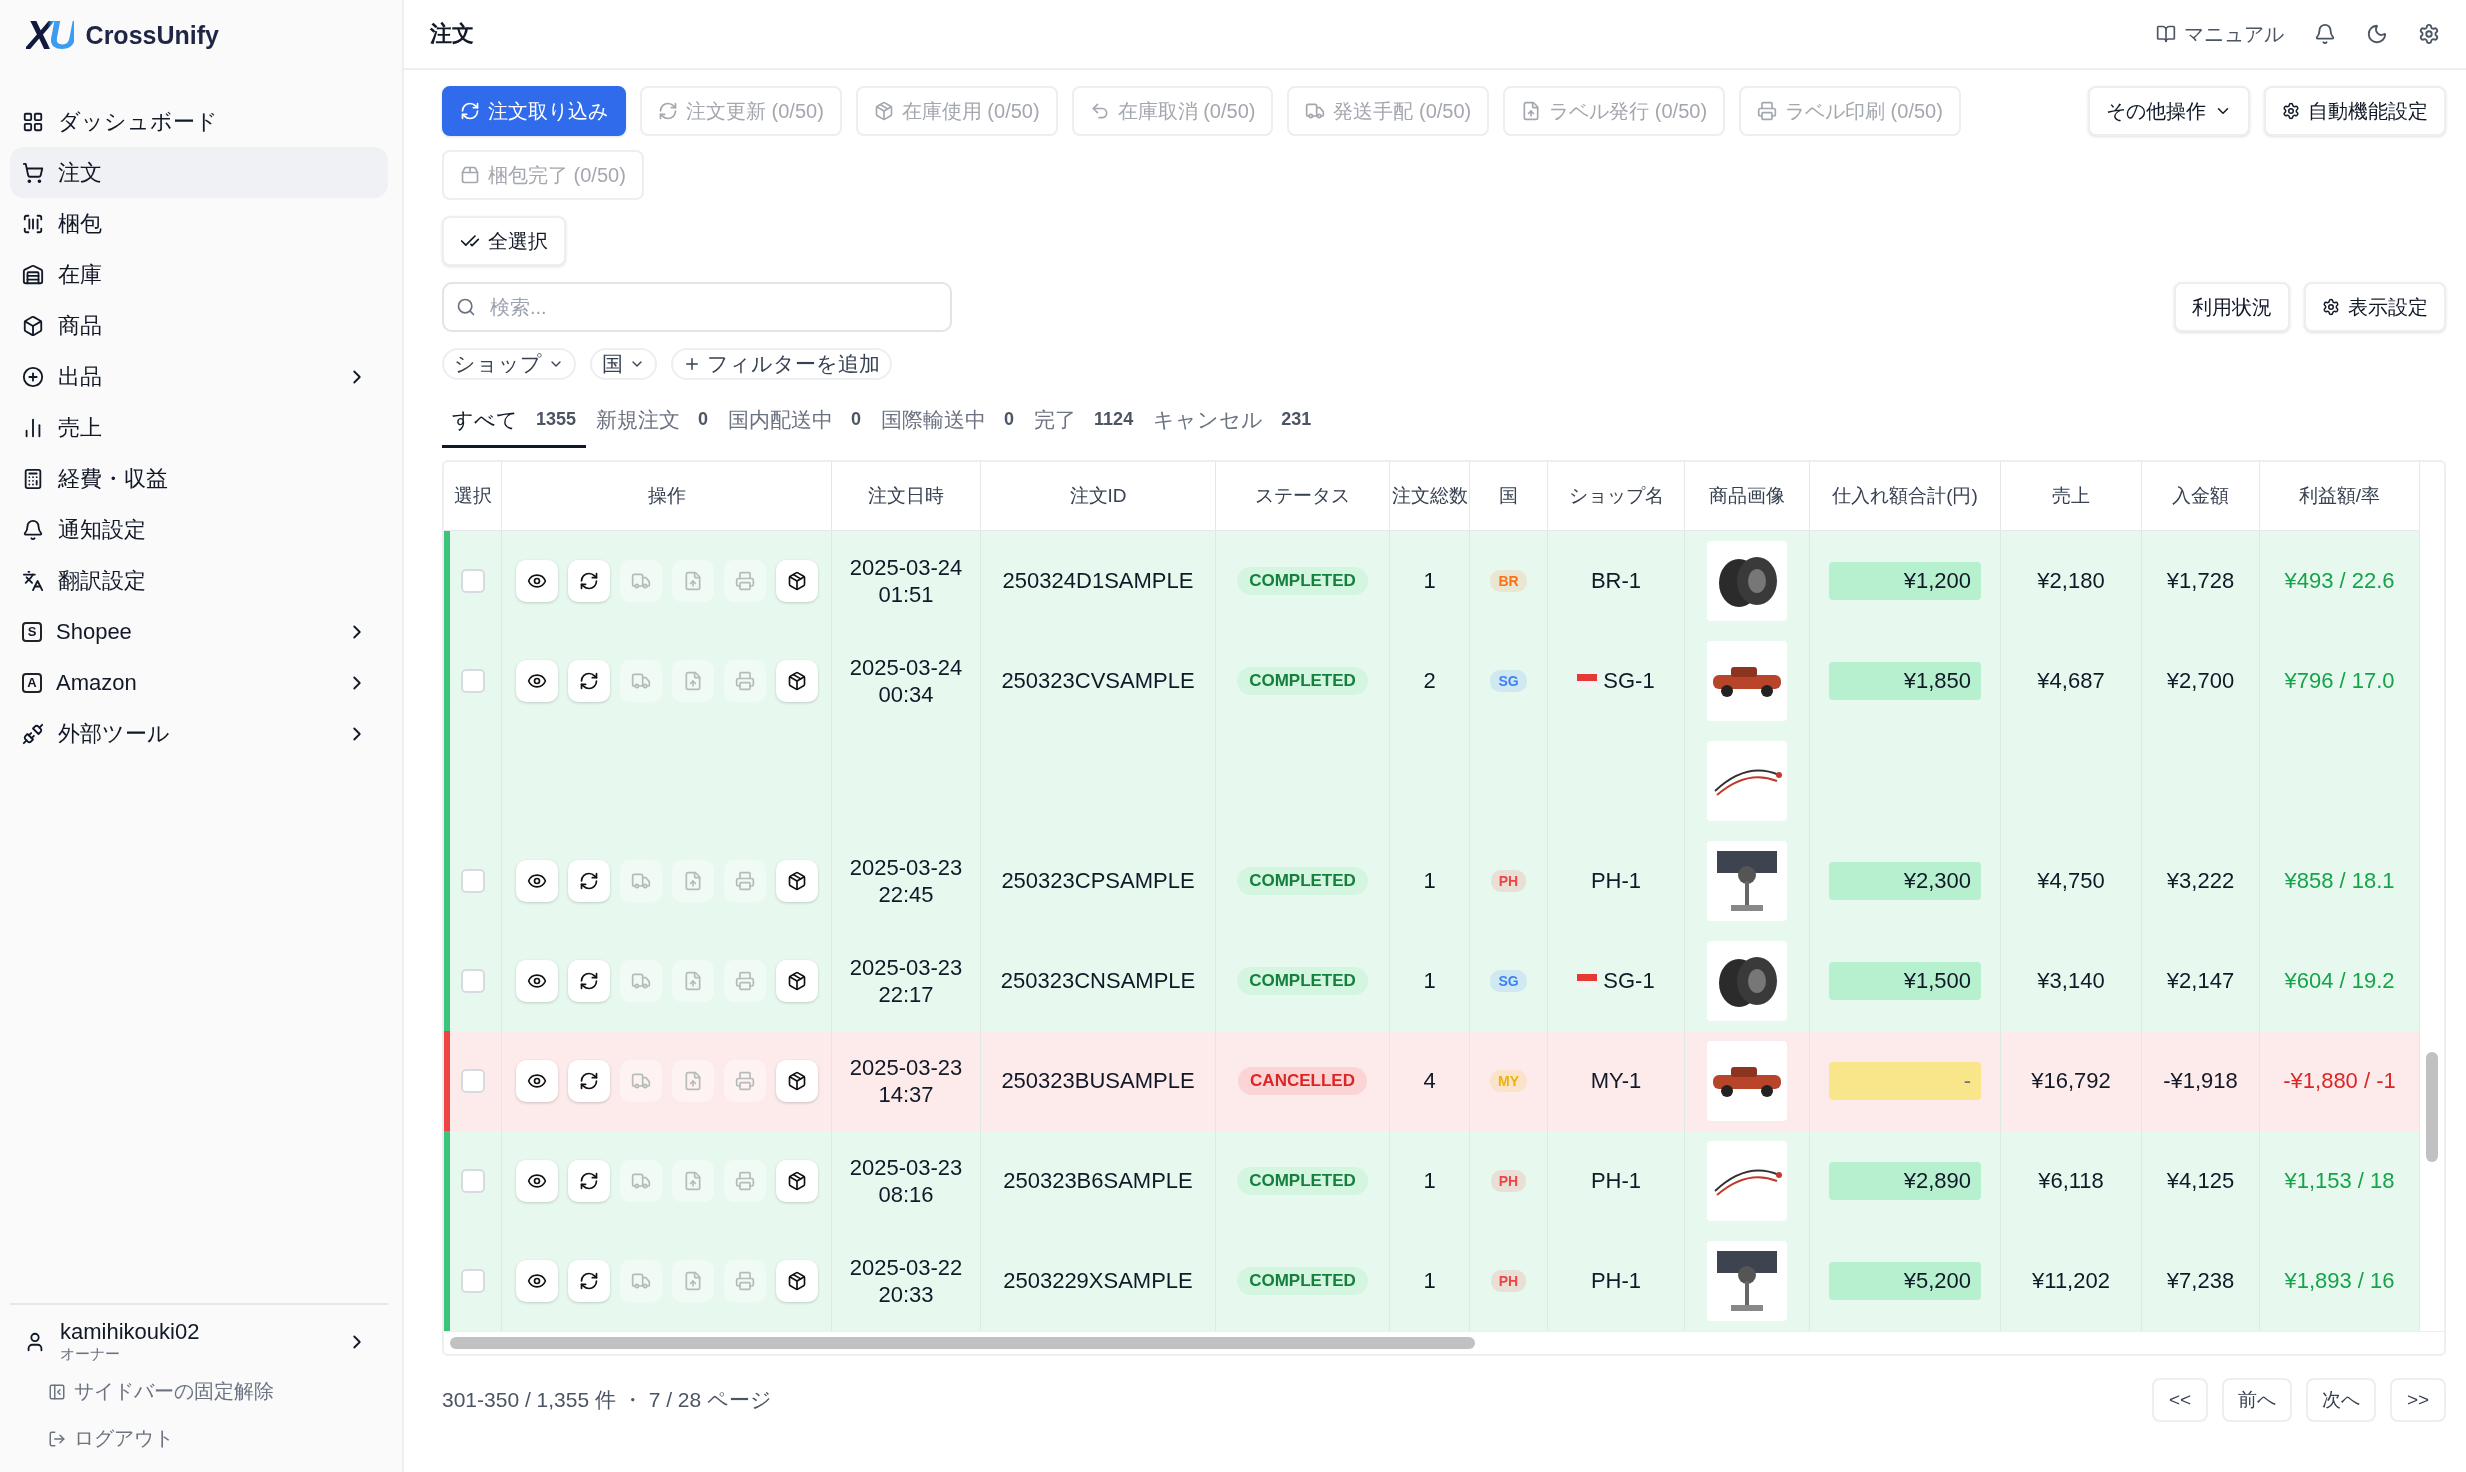 The image size is (2466, 1472). What do you see at coordinates (176, 376) in the screenshot?
I see `sidebar-item: 出品` at bounding box center [176, 376].